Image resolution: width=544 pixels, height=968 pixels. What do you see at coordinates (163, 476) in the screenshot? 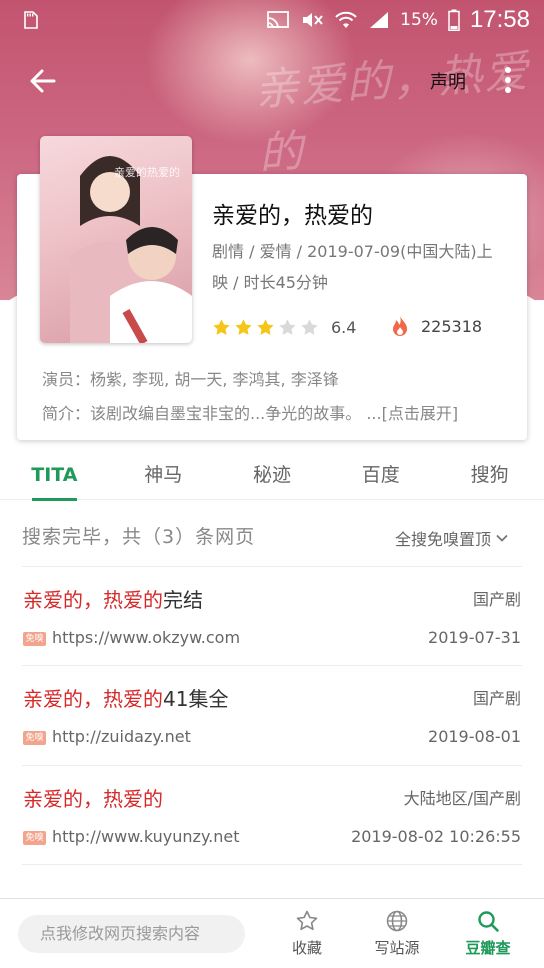
I see `tab-神马: 神马` at bounding box center [163, 476].